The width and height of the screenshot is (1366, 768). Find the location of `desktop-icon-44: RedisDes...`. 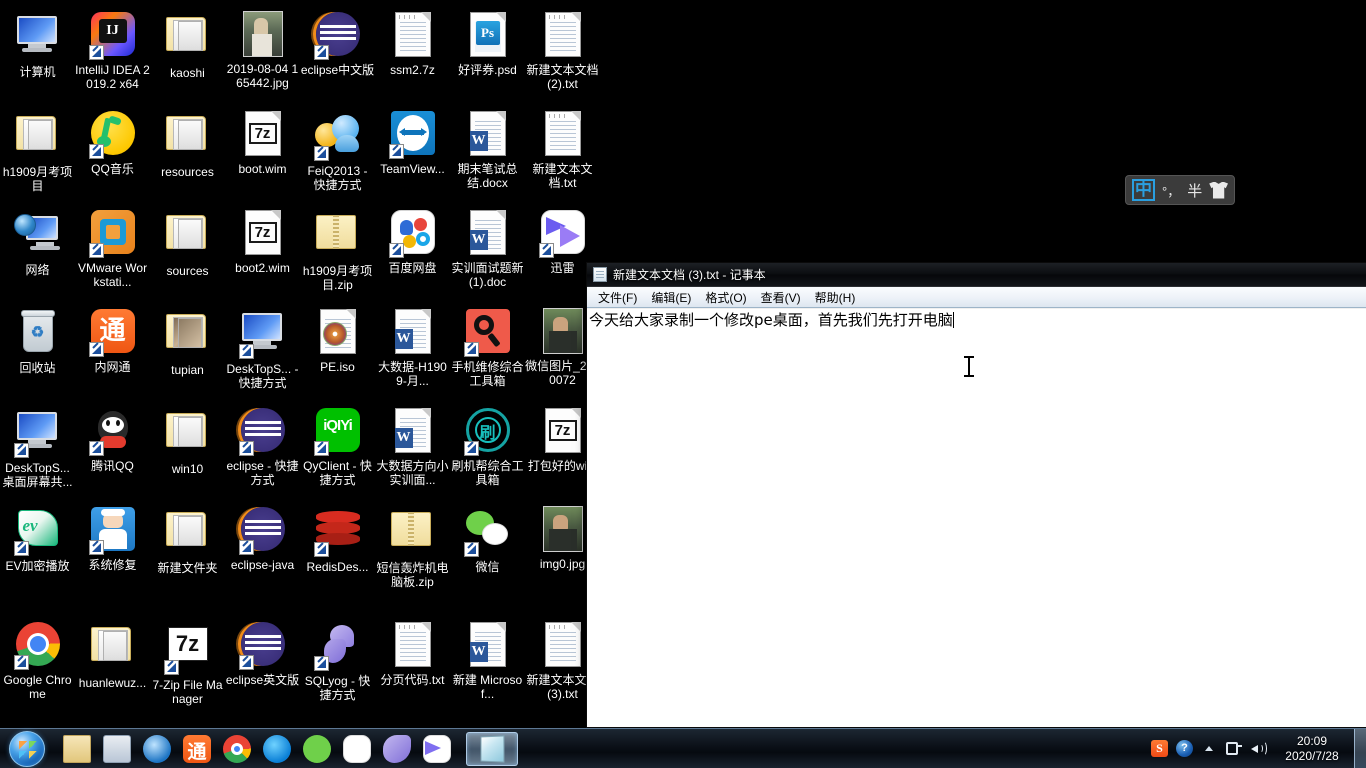

desktop-icon-44: RedisDes... is located at coordinates (337, 539).